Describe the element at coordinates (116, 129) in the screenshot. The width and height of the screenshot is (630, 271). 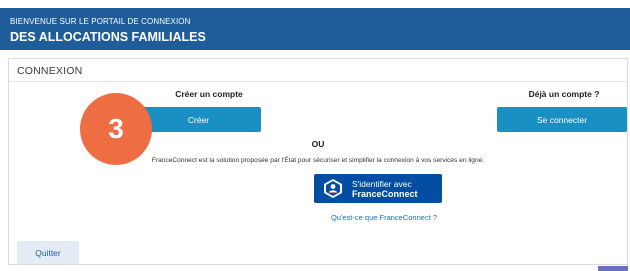
I see `step-number-badge: 3` at that location.